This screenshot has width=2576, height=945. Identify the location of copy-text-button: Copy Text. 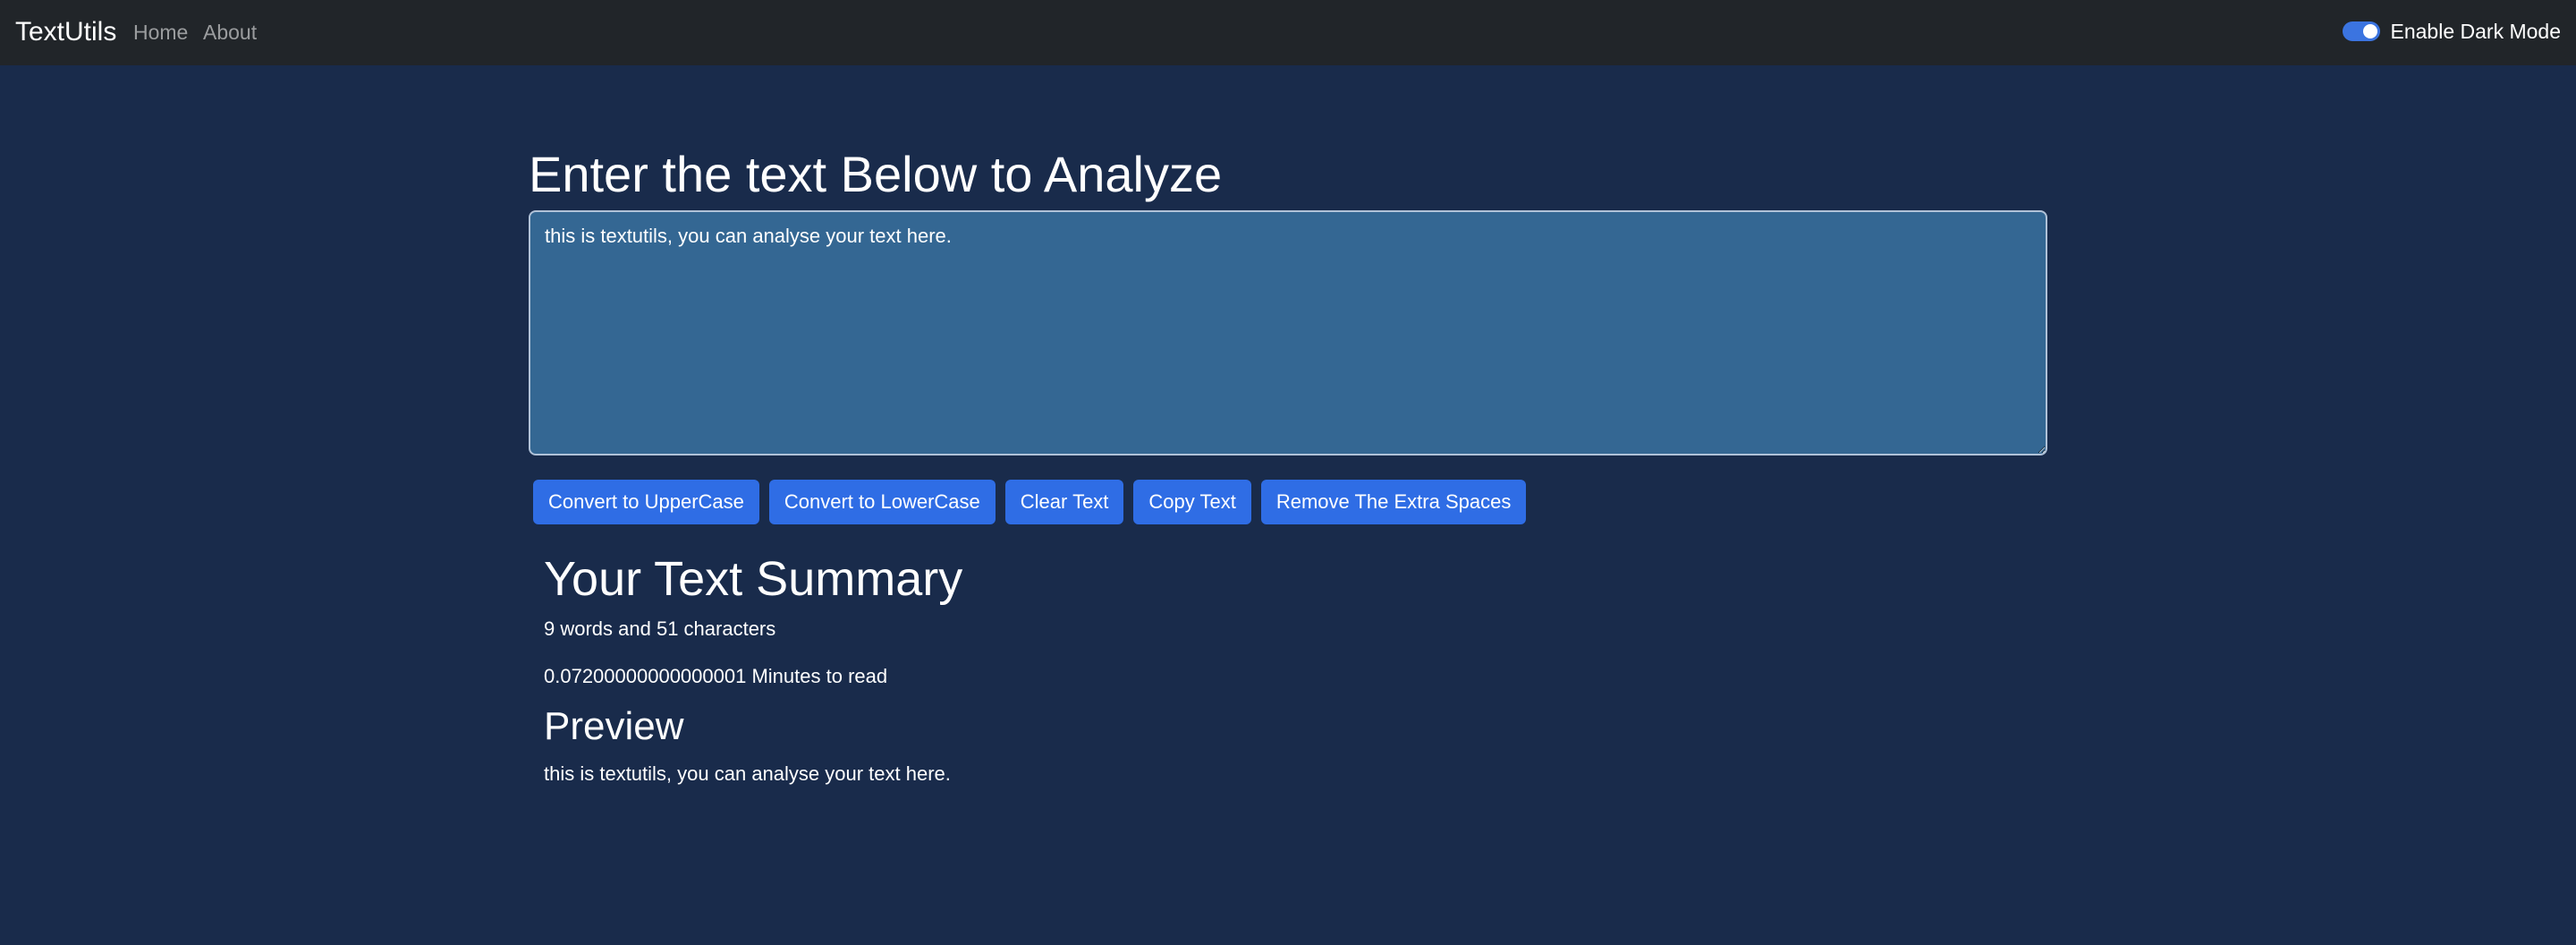
(1192, 502).